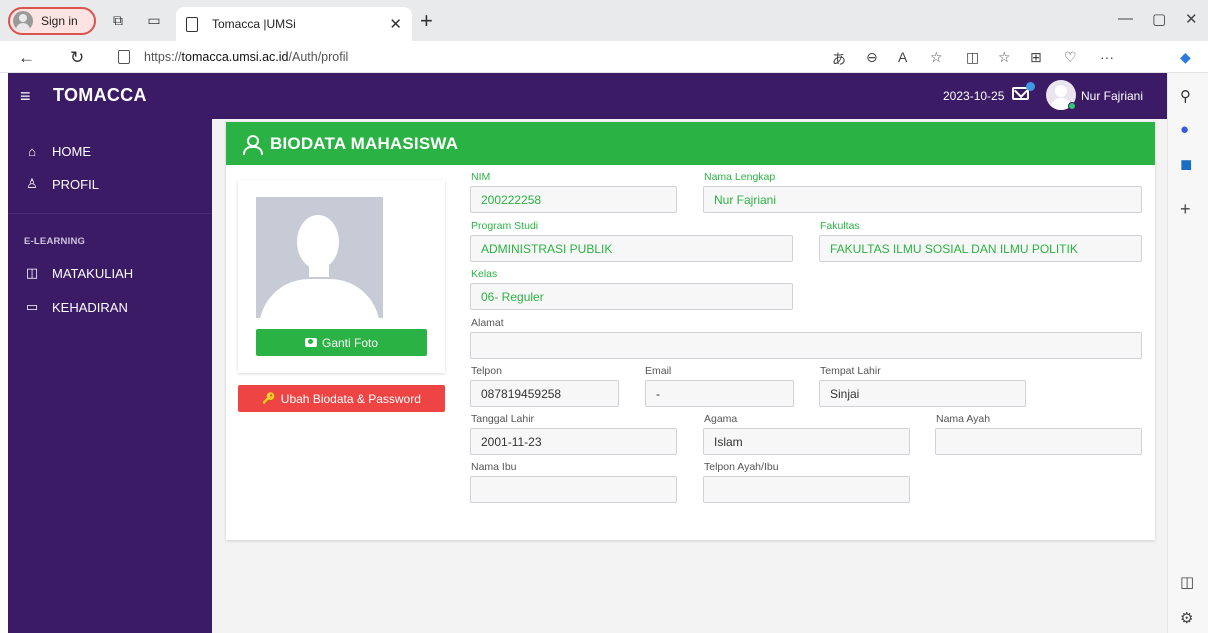 The width and height of the screenshot is (1208, 633). What do you see at coordinates (573, 441) in the screenshot?
I see `tanggal-lahir-field: 2001-11-23` at bounding box center [573, 441].